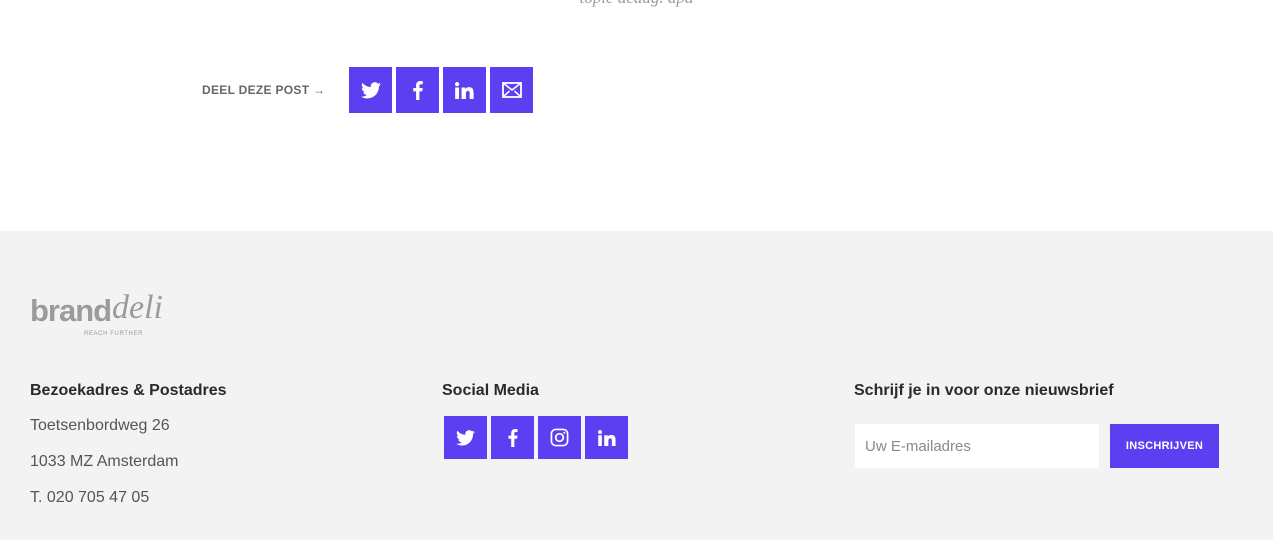  What do you see at coordinates (441, 90) in the screenshot?
I see `share-buttons` at bounding box center [441, 90].